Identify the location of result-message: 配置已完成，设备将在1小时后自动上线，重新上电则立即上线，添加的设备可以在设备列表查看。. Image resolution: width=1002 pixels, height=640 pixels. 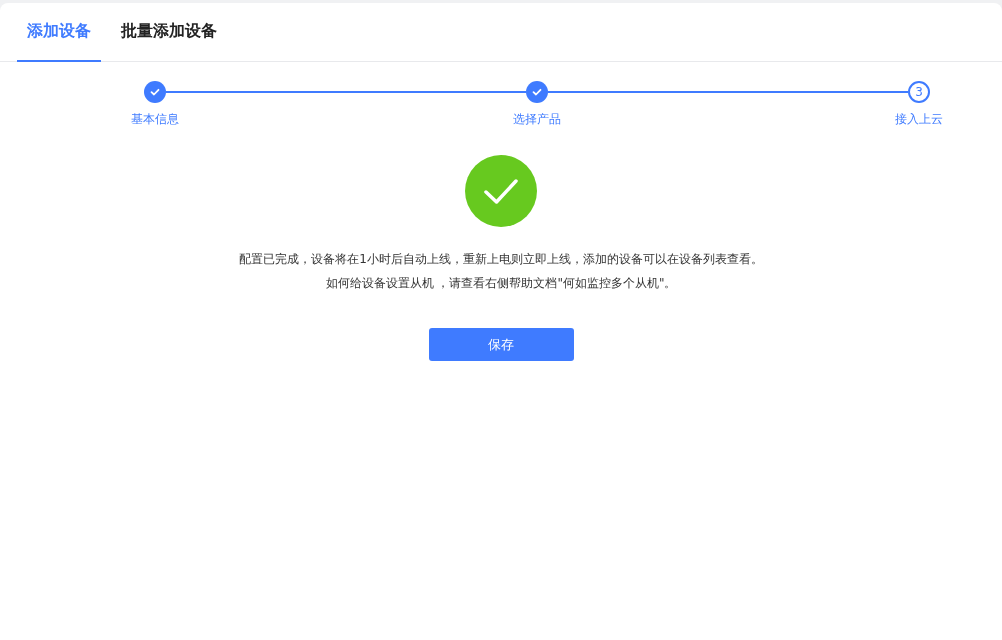
(501, 259).